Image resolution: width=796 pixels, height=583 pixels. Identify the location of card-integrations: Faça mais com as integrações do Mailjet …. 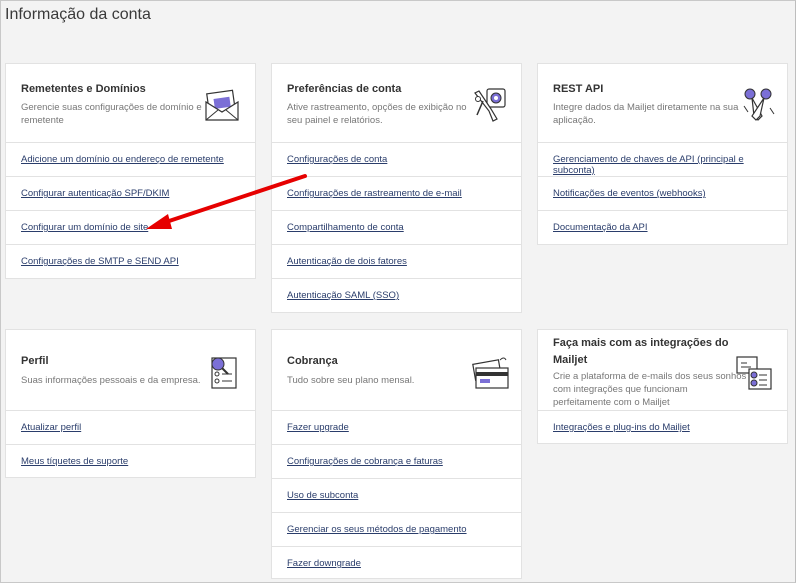
(662, 386).